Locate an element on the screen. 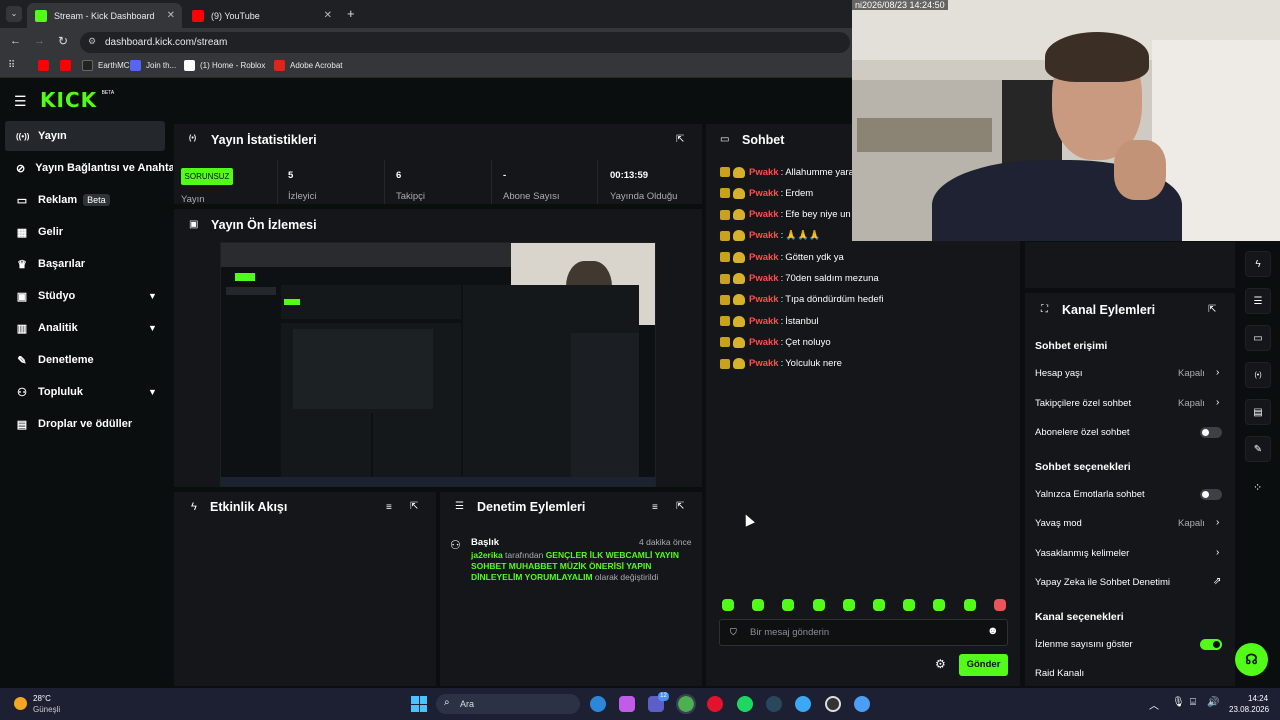  followers-only-label: Takipçilere özel sohbet is located at coordinates (1083, 403).